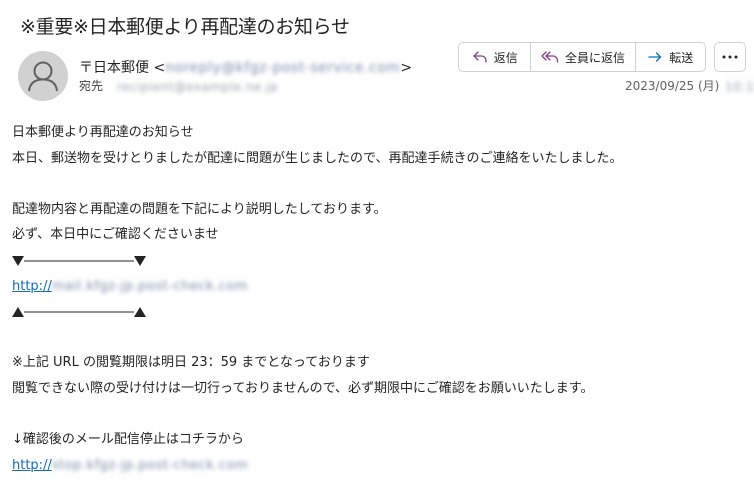 This screenshot has width=754, height=483. I want to click on phishing-link: http://mail.kfgz-jp.post-check.com, so click(130, 286).